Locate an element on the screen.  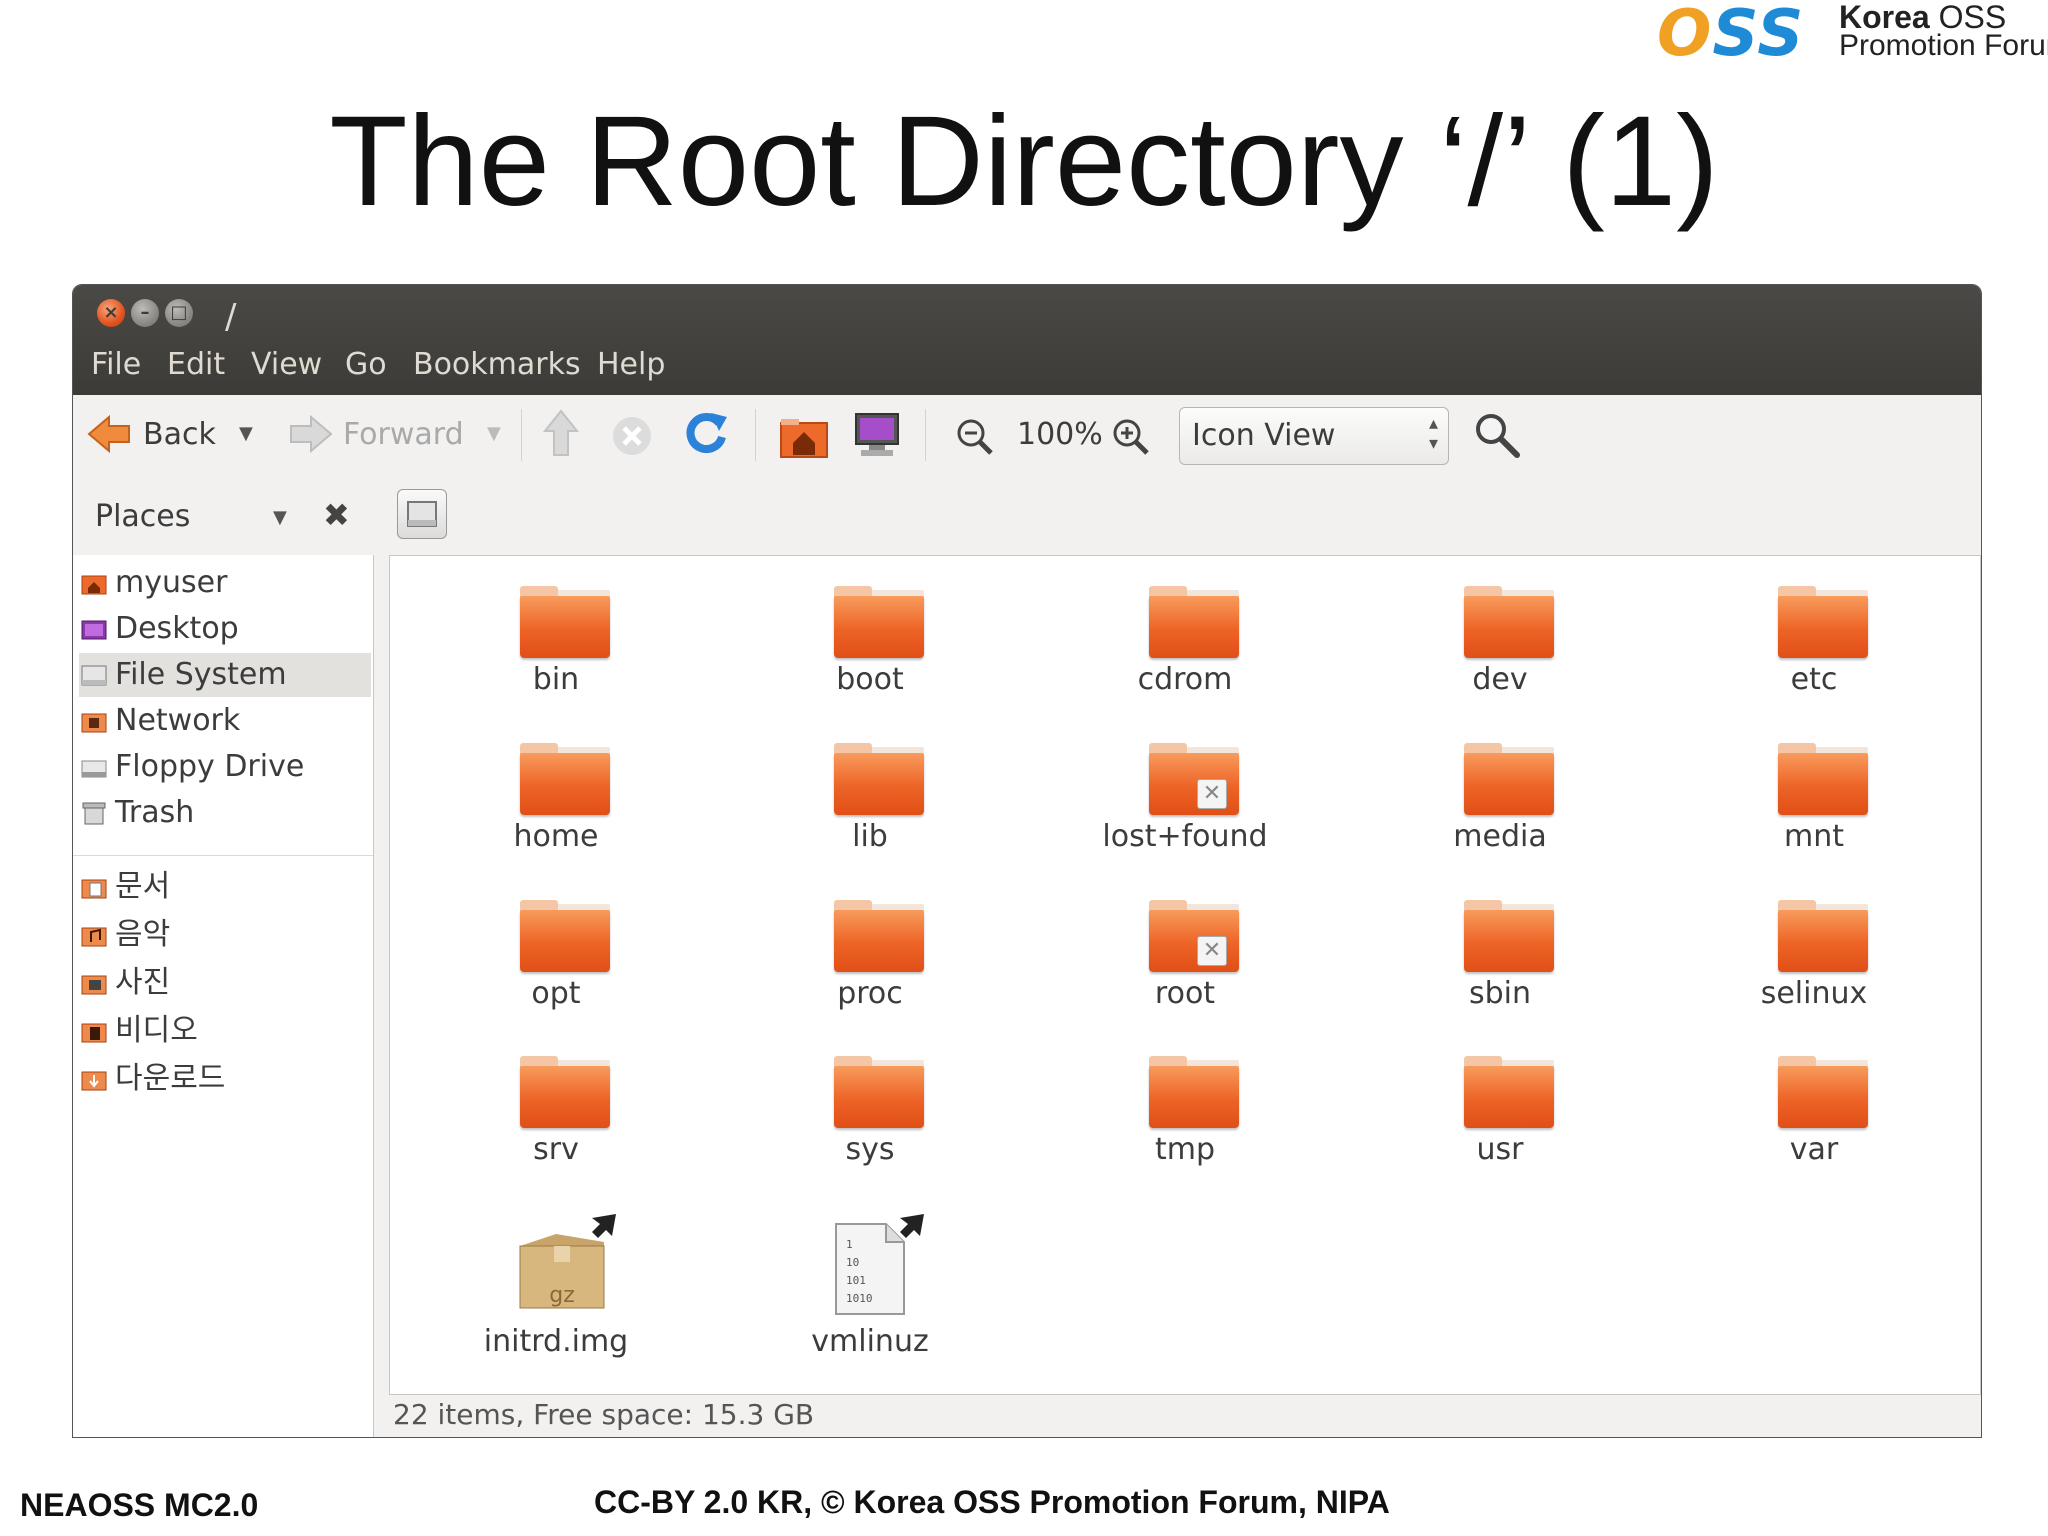
path-filesystem-button is located at coordinates (422, 514).